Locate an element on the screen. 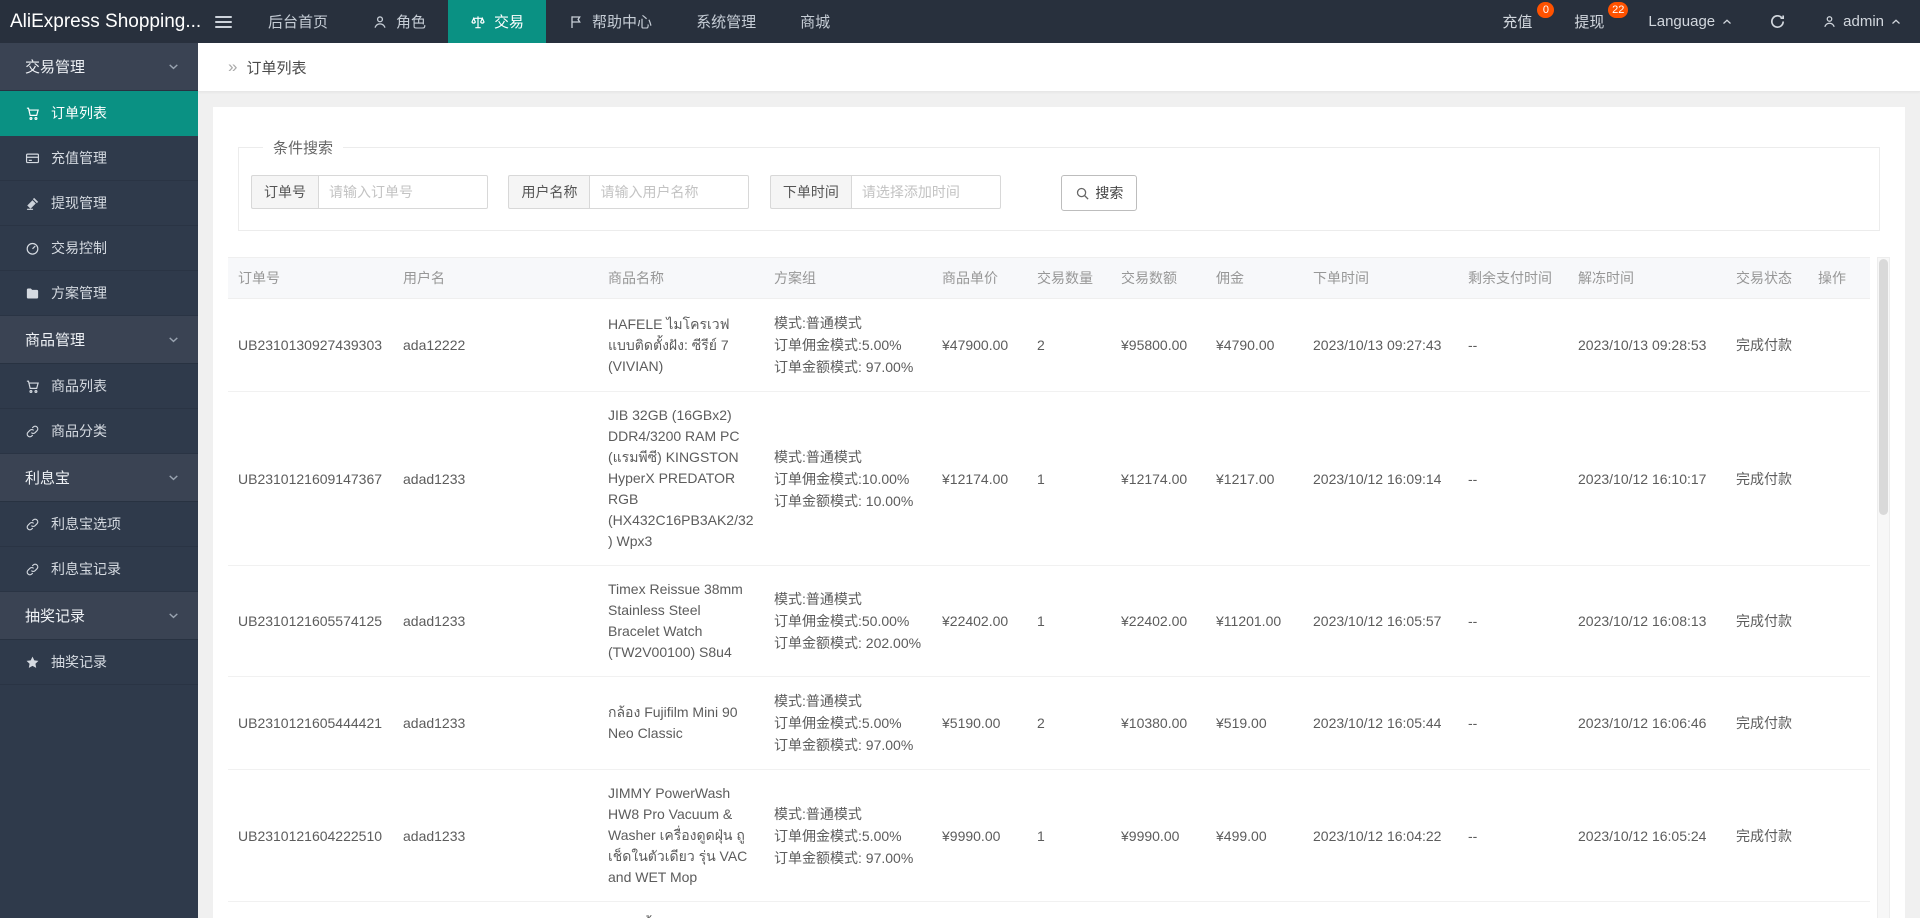 The image size is (1920, 918). nav-item-trade: 交易 is located at coordinates (497, 21).